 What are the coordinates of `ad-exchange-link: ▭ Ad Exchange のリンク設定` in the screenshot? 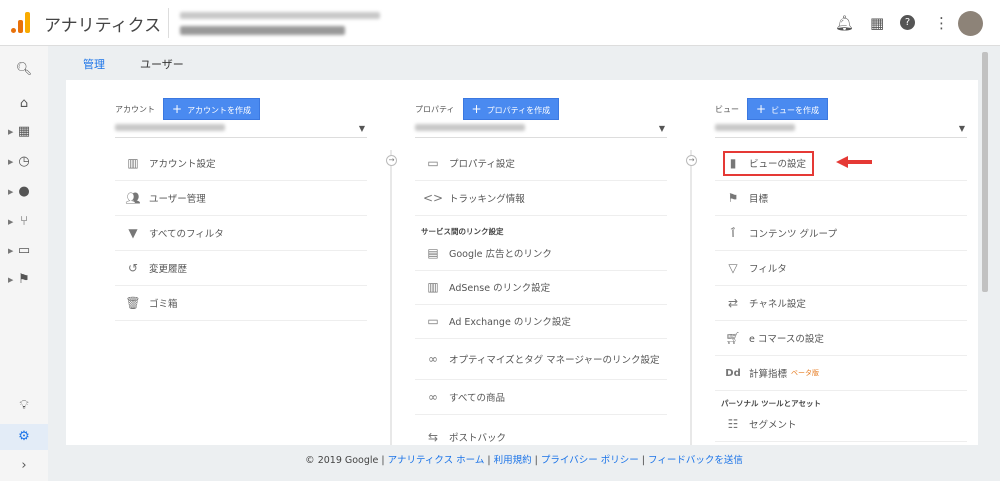 It's located at (541, 321).